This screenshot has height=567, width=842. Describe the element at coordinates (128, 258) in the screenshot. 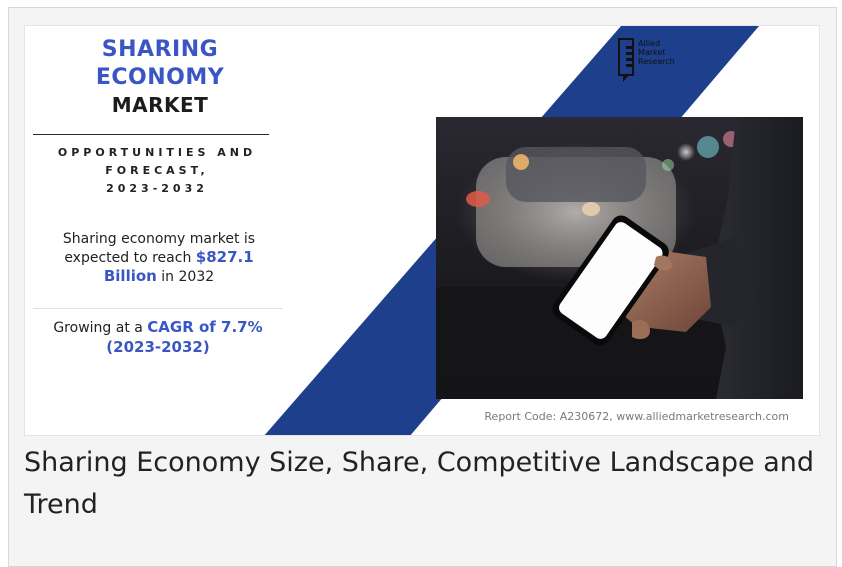

I see `reach-text-2: expected to reach` at that location.